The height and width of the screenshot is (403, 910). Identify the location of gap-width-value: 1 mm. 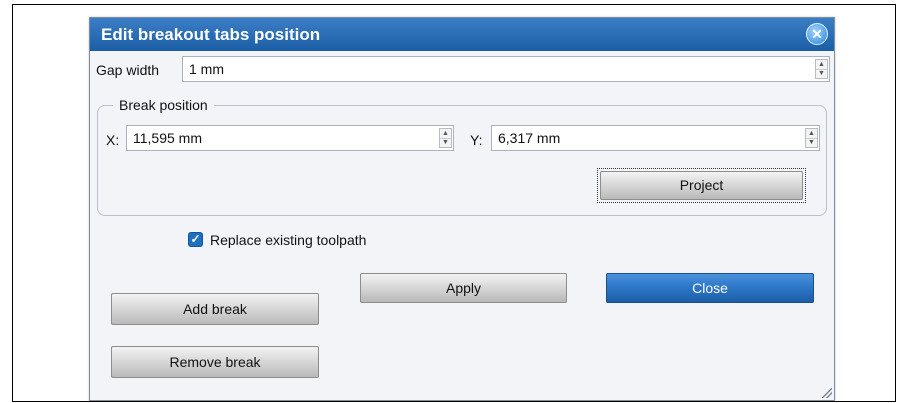
(206, 69).